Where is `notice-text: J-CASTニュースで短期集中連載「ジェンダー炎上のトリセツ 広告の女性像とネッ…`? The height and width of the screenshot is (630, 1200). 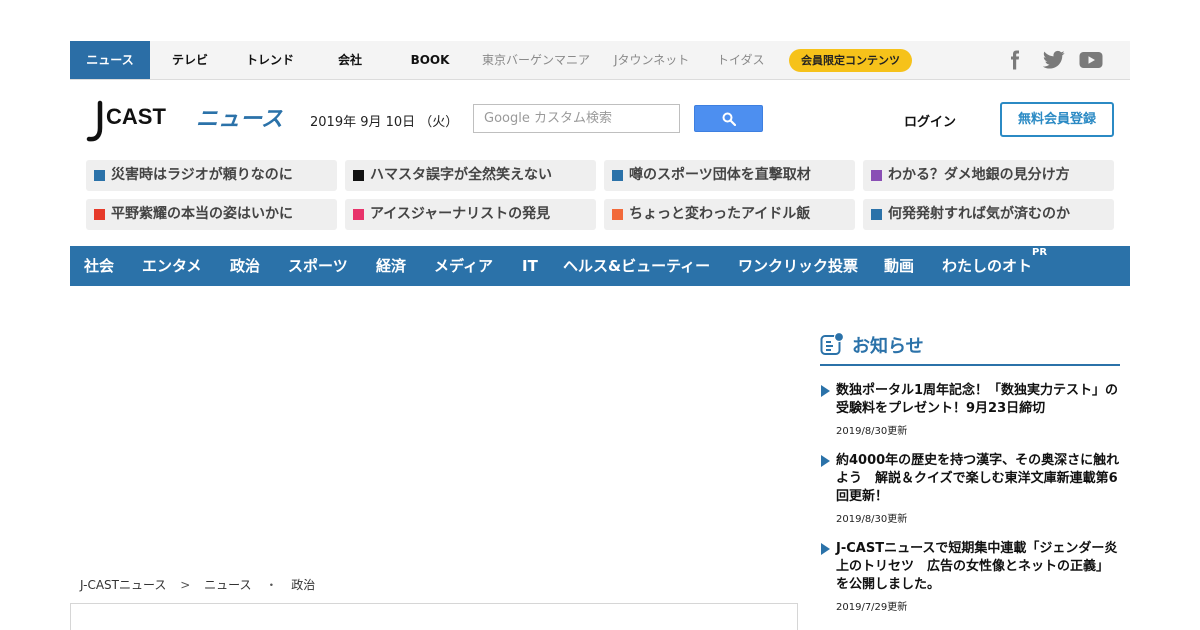 notice-text: J-CASTニュースで短期集中連載「ジェンダー炎上のトリセツ 広告の女性像とネッ… is located at coordinates (978, 567).